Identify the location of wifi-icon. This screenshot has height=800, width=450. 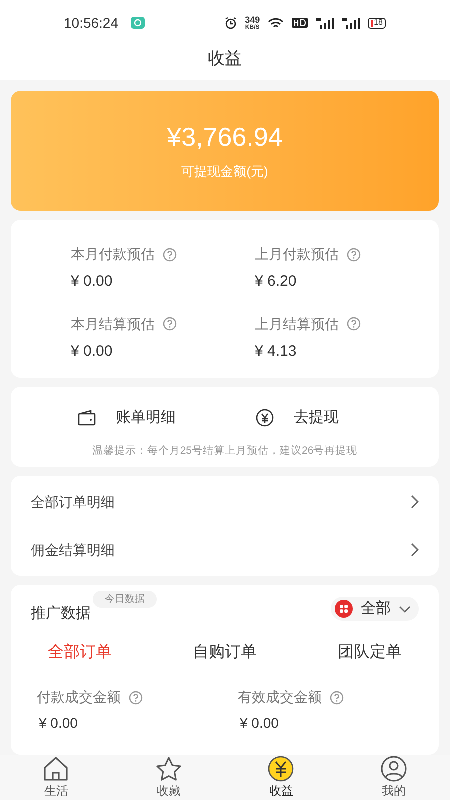
(276, 23).